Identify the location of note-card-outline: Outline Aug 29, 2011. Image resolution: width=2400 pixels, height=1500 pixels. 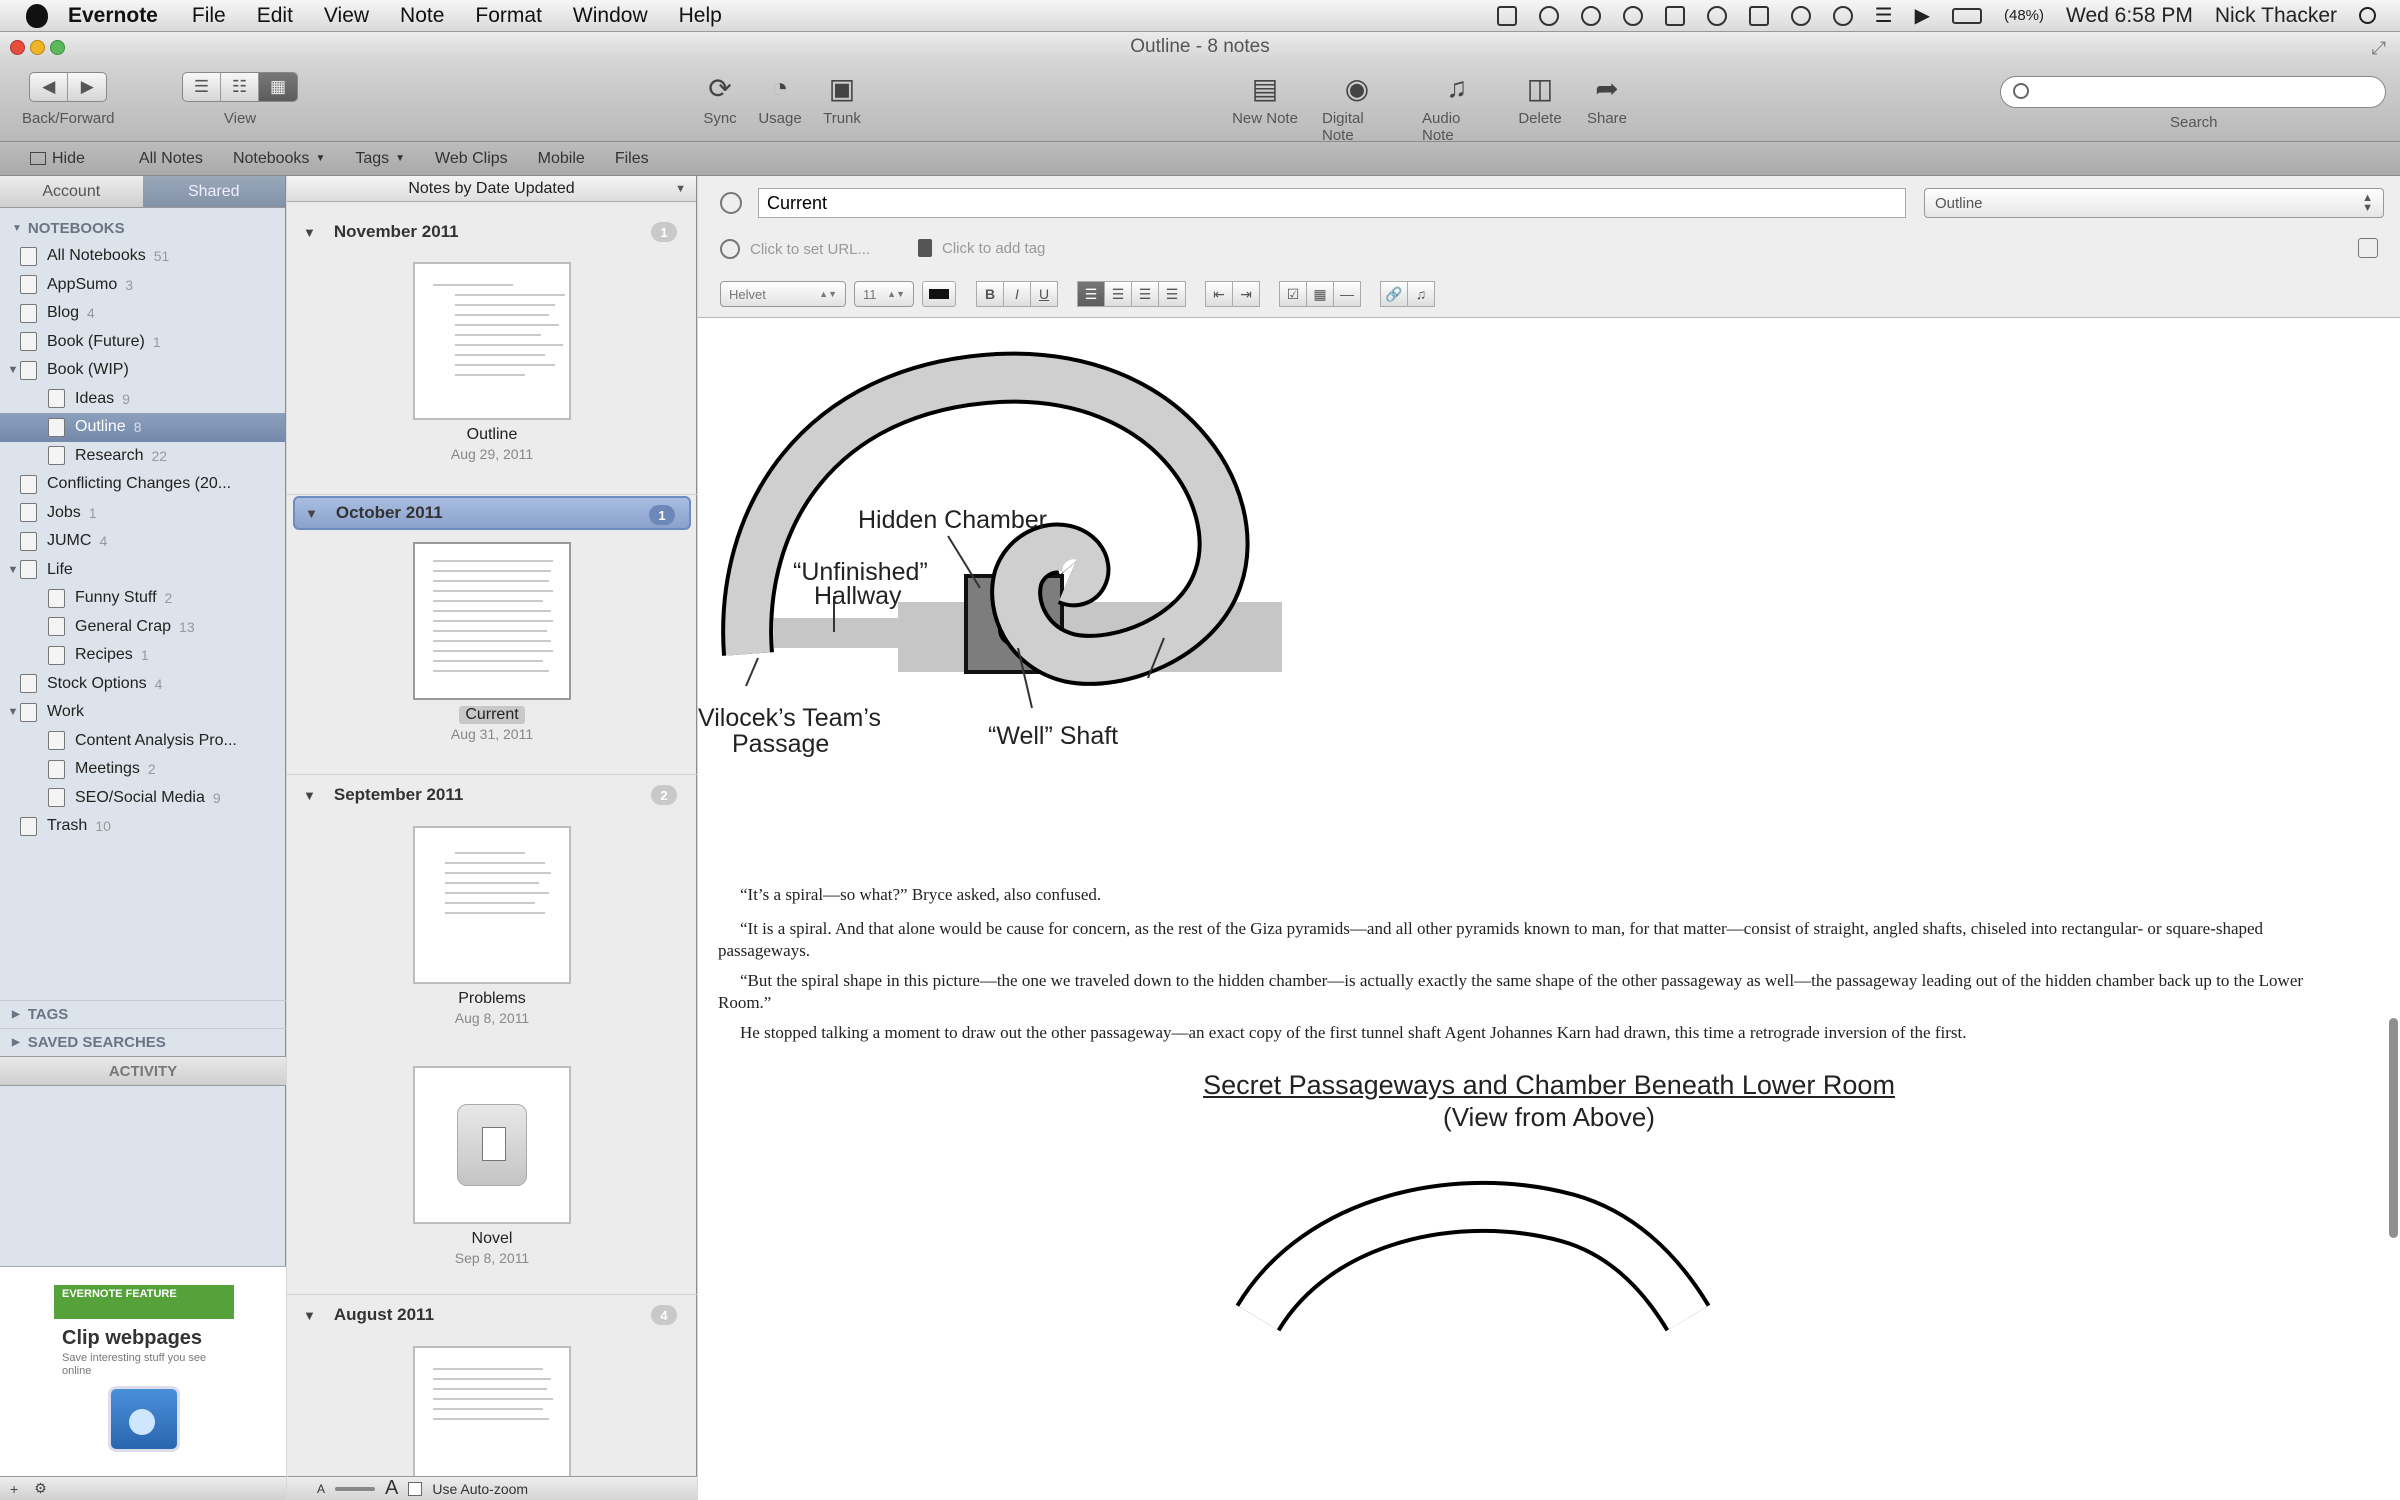
(492, 362).